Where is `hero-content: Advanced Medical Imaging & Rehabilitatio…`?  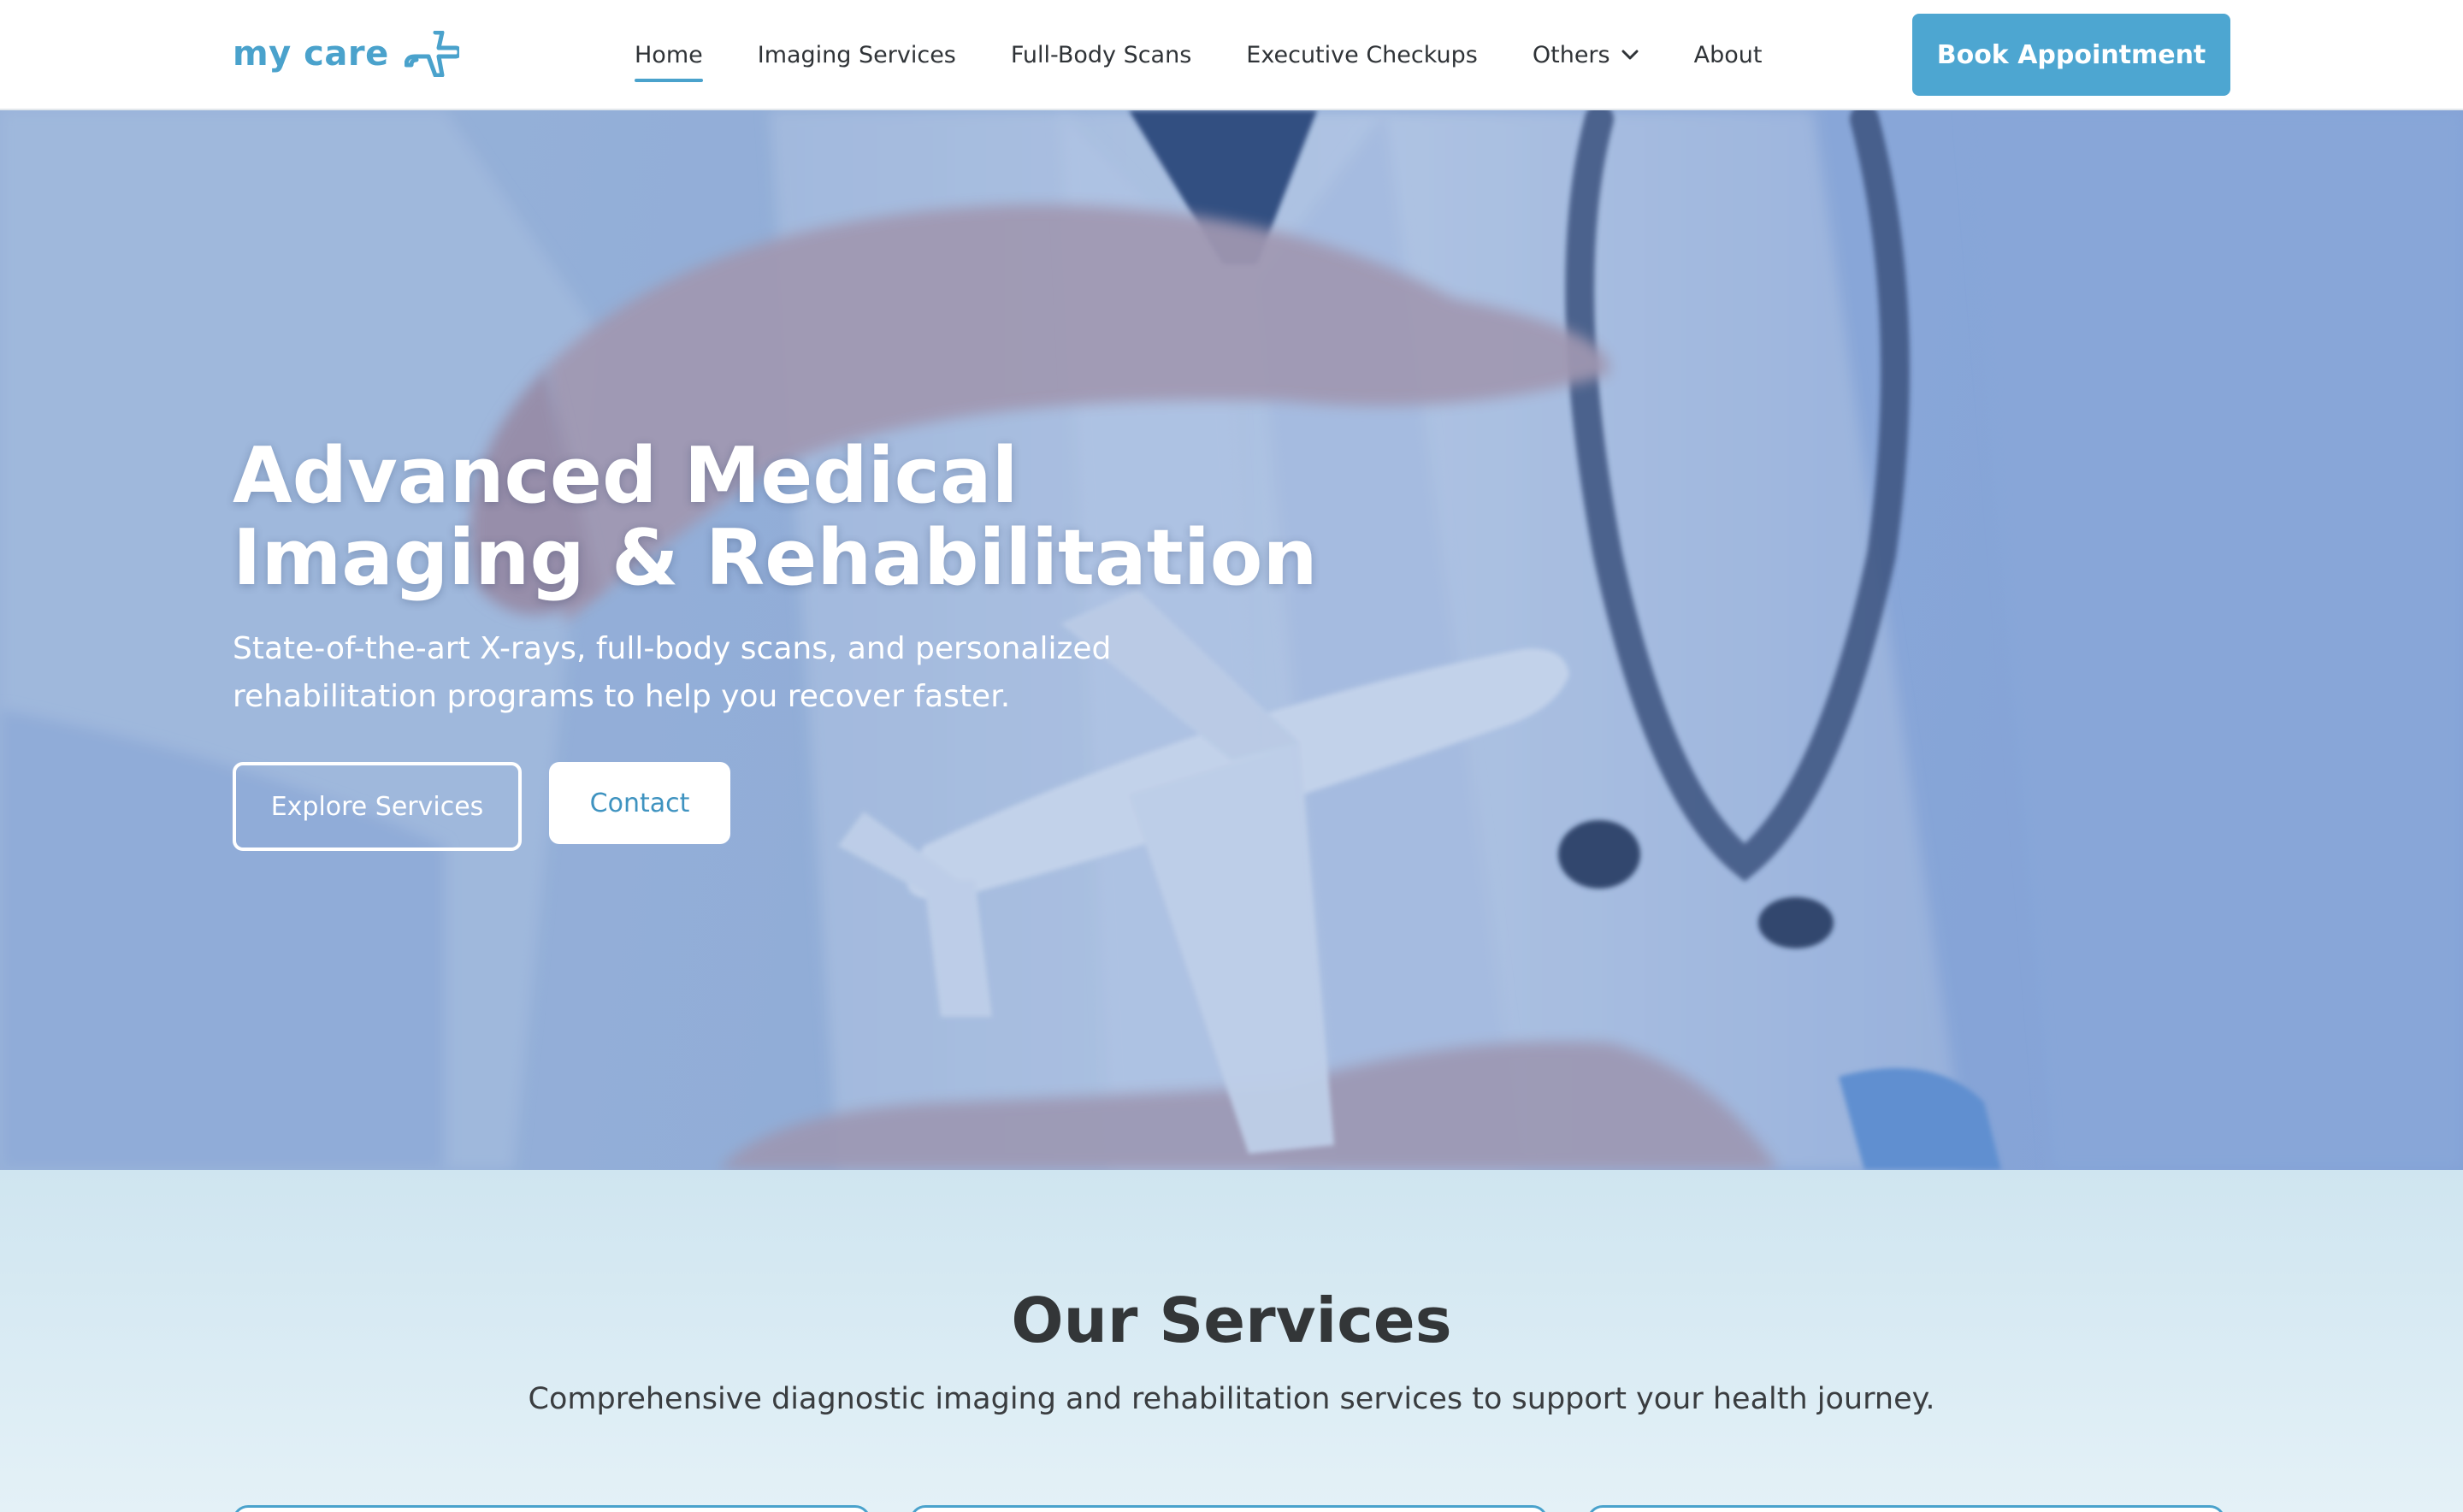 hero-content: Advanced Medical Imaging & Rehabilitatio… is located at coordinates (831, 643).